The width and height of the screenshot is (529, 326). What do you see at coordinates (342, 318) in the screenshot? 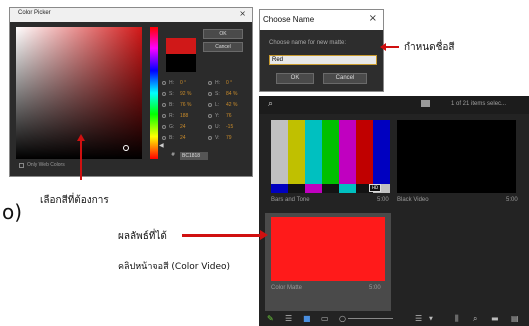
I see `zoom-slider-icon: ○` at bounding box center [342, 318].